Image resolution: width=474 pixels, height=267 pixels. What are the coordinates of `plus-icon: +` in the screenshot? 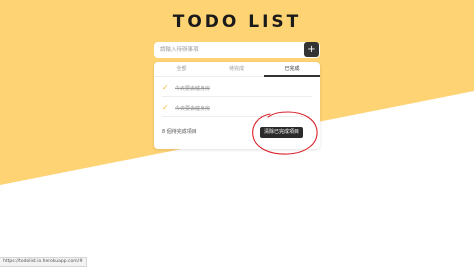 It's located at (311, 49).